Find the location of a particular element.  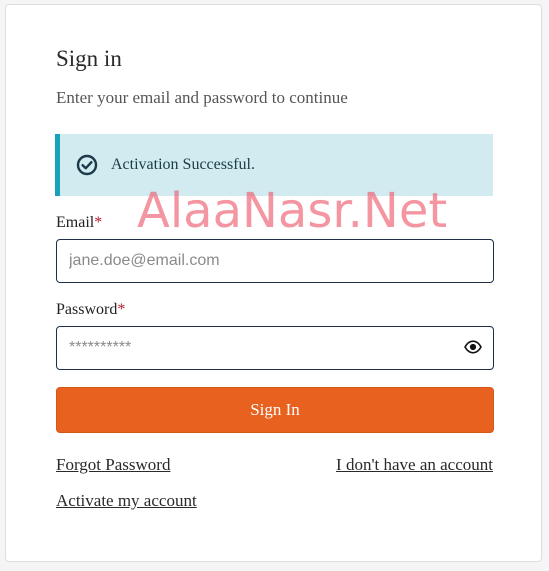

signin-button: Sign In is located at coordinates (275, 410).